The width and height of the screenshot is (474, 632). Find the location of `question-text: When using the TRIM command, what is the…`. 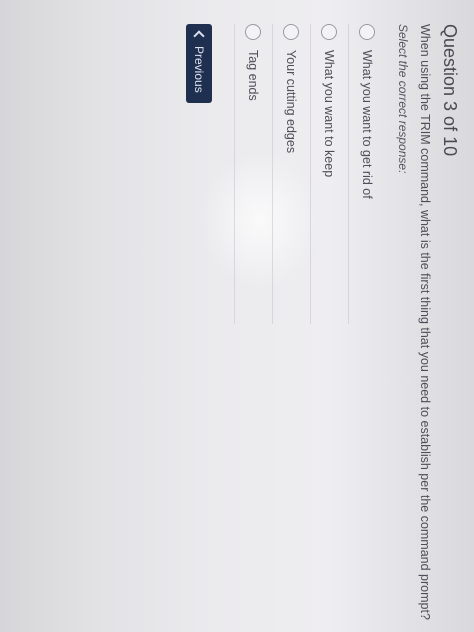

question-text: When using the TRIM command, what is the… is located at coordinates (425, 322).